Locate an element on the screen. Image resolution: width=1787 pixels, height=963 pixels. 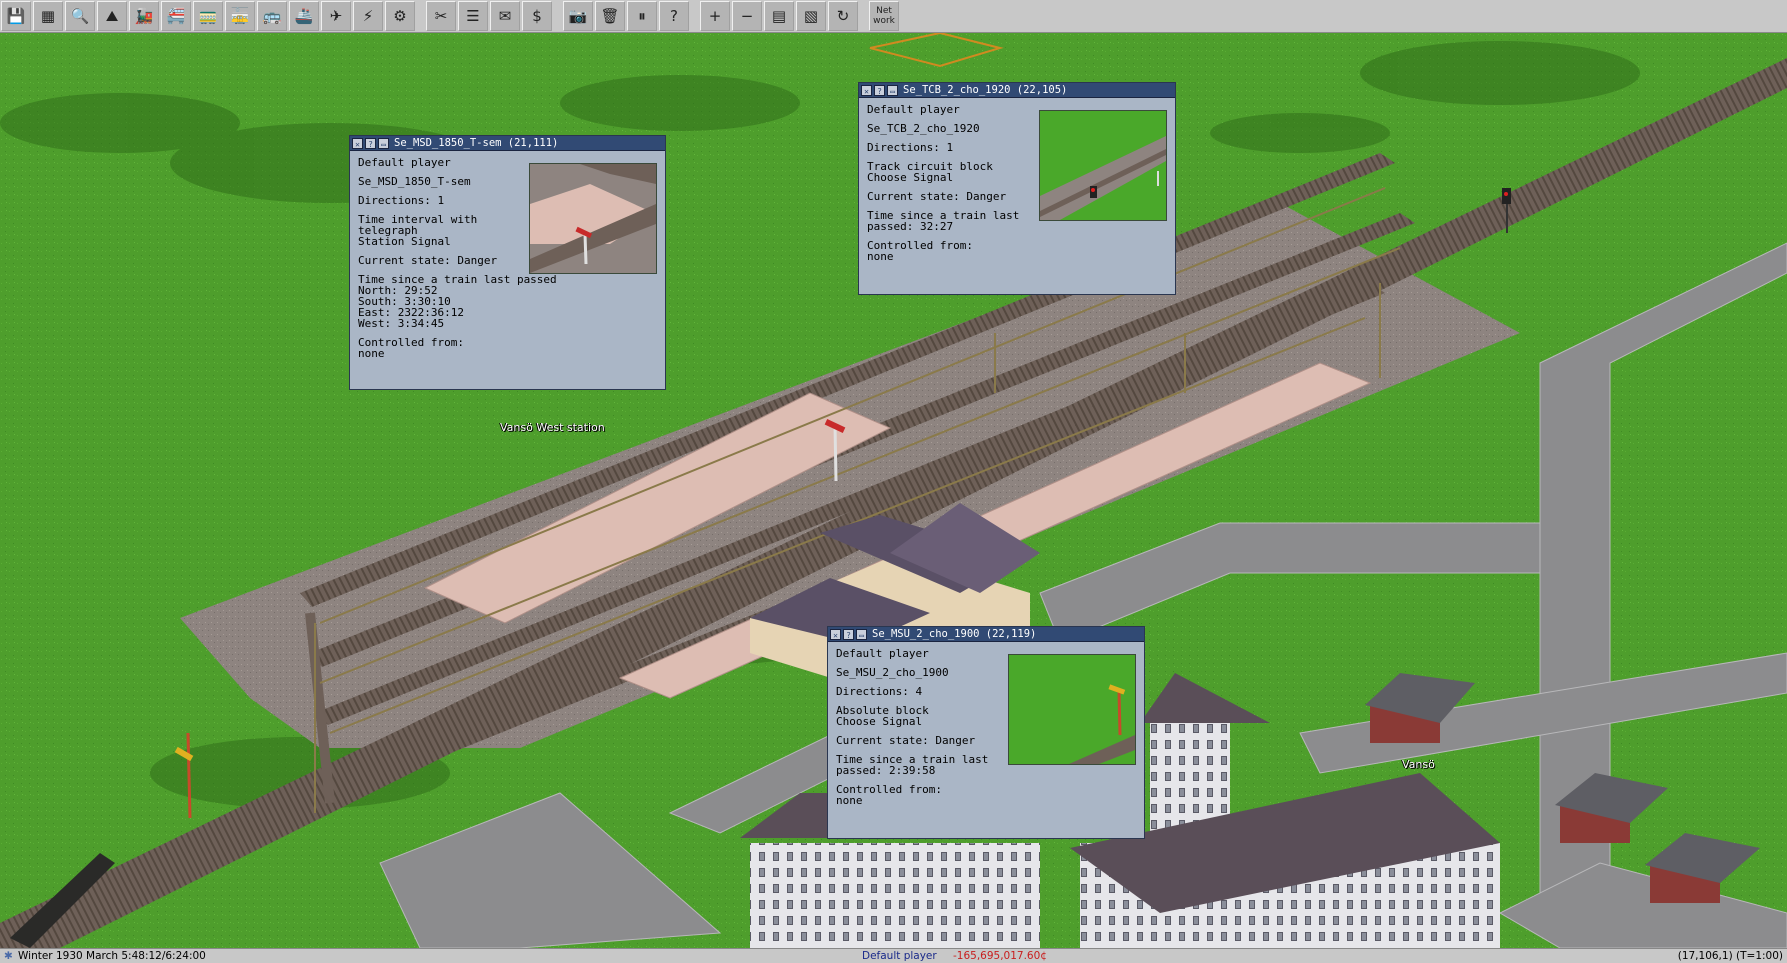
grid-icon: ▧ is located at coordinates (811, 16).